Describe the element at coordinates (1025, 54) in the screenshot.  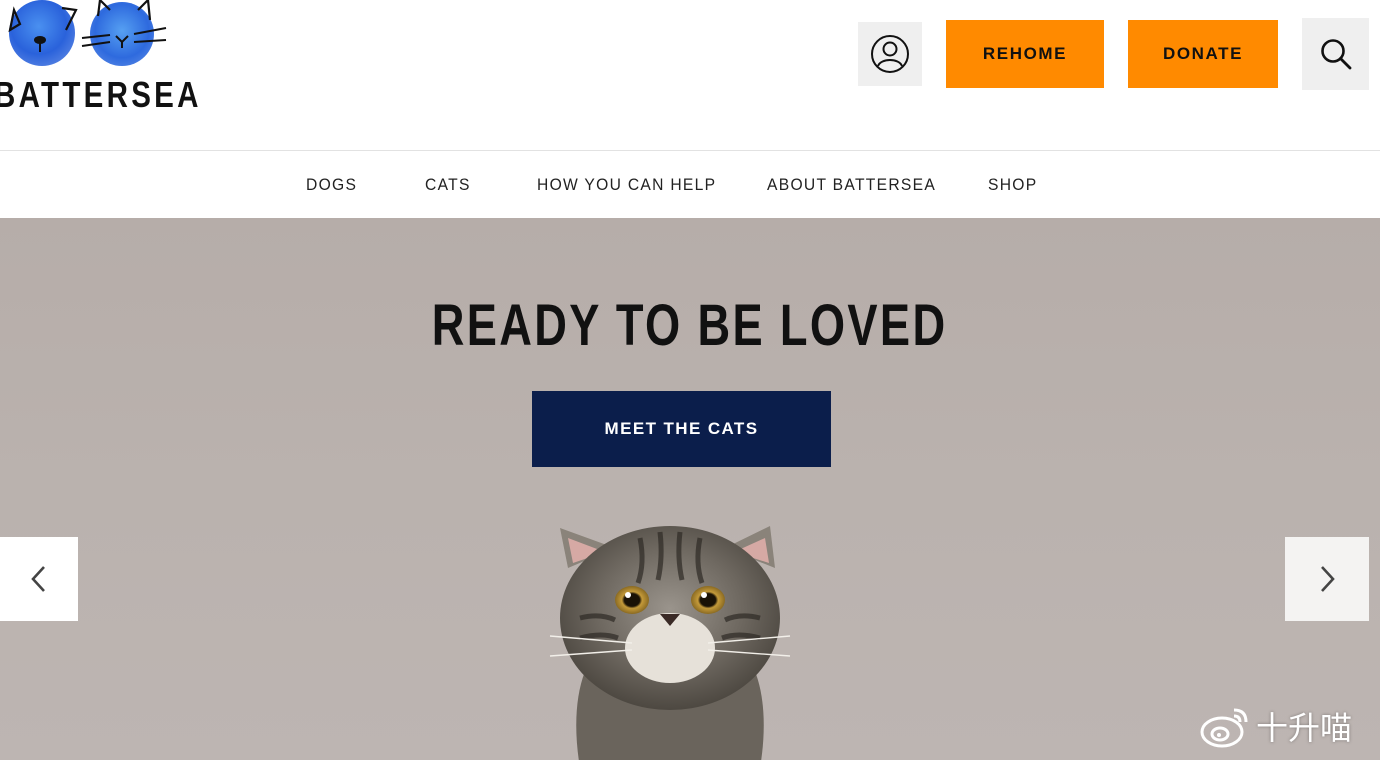
I see `rehome-button: REHOME` at that location.